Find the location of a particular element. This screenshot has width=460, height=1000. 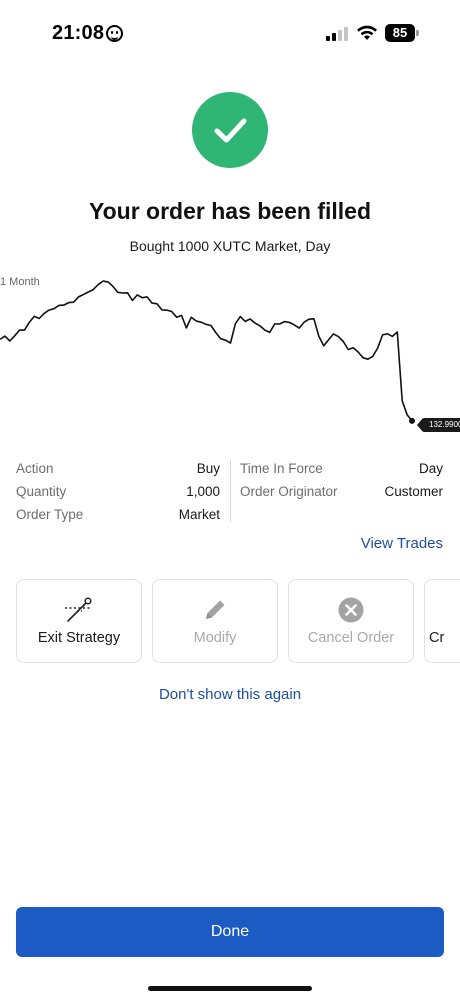

order-summary: Bought 1000 XUTC Market, Day is located at coordinates (230, 246).